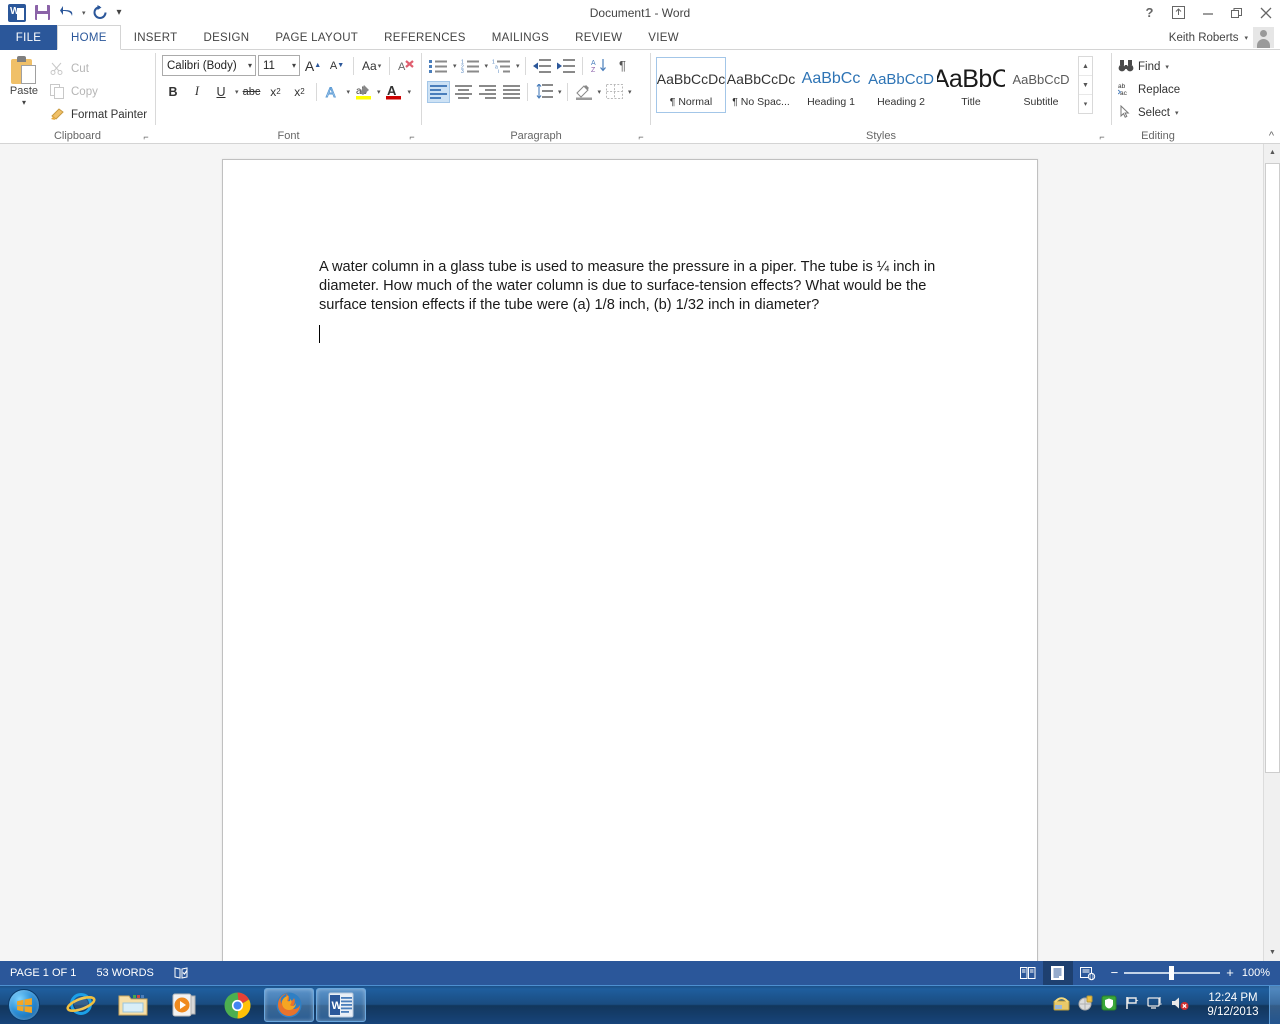 Image resolution: width=1280 pixels, height=1024 pixels. Describe the element at coordinates (1261, 973) in the screenshot. I see `zoom-level: 100%` at that location.